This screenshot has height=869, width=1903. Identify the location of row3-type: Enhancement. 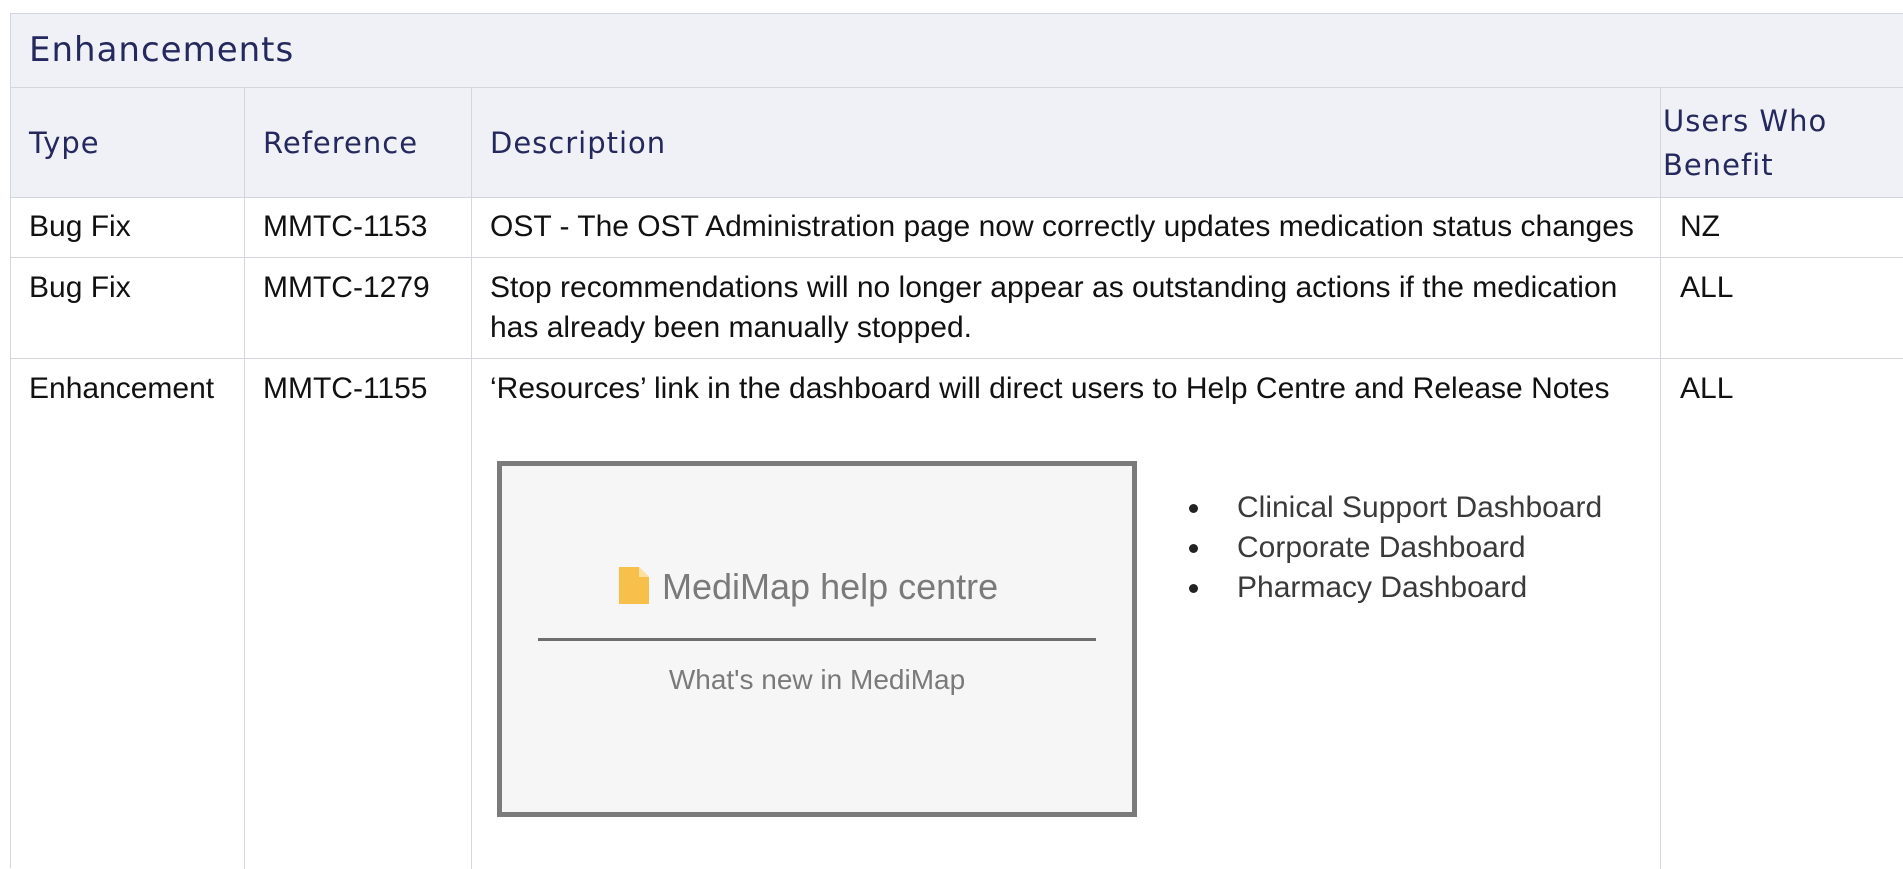
(122, 388).